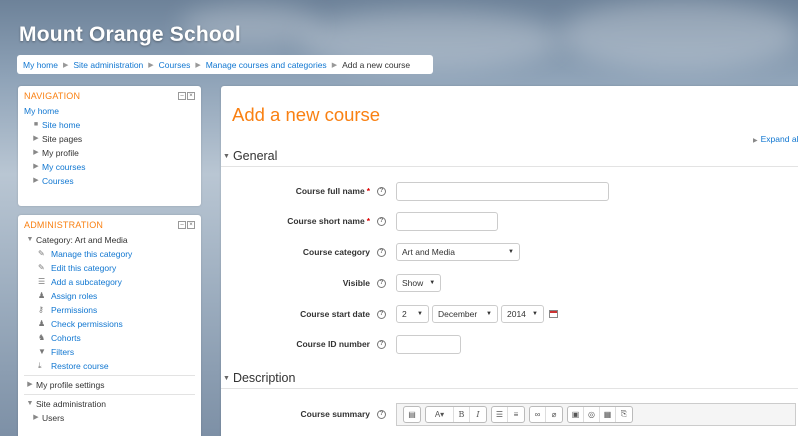 This screenshot has width=798, height=436. I want to click on visible-select: Show ▼, so click(418, 283).